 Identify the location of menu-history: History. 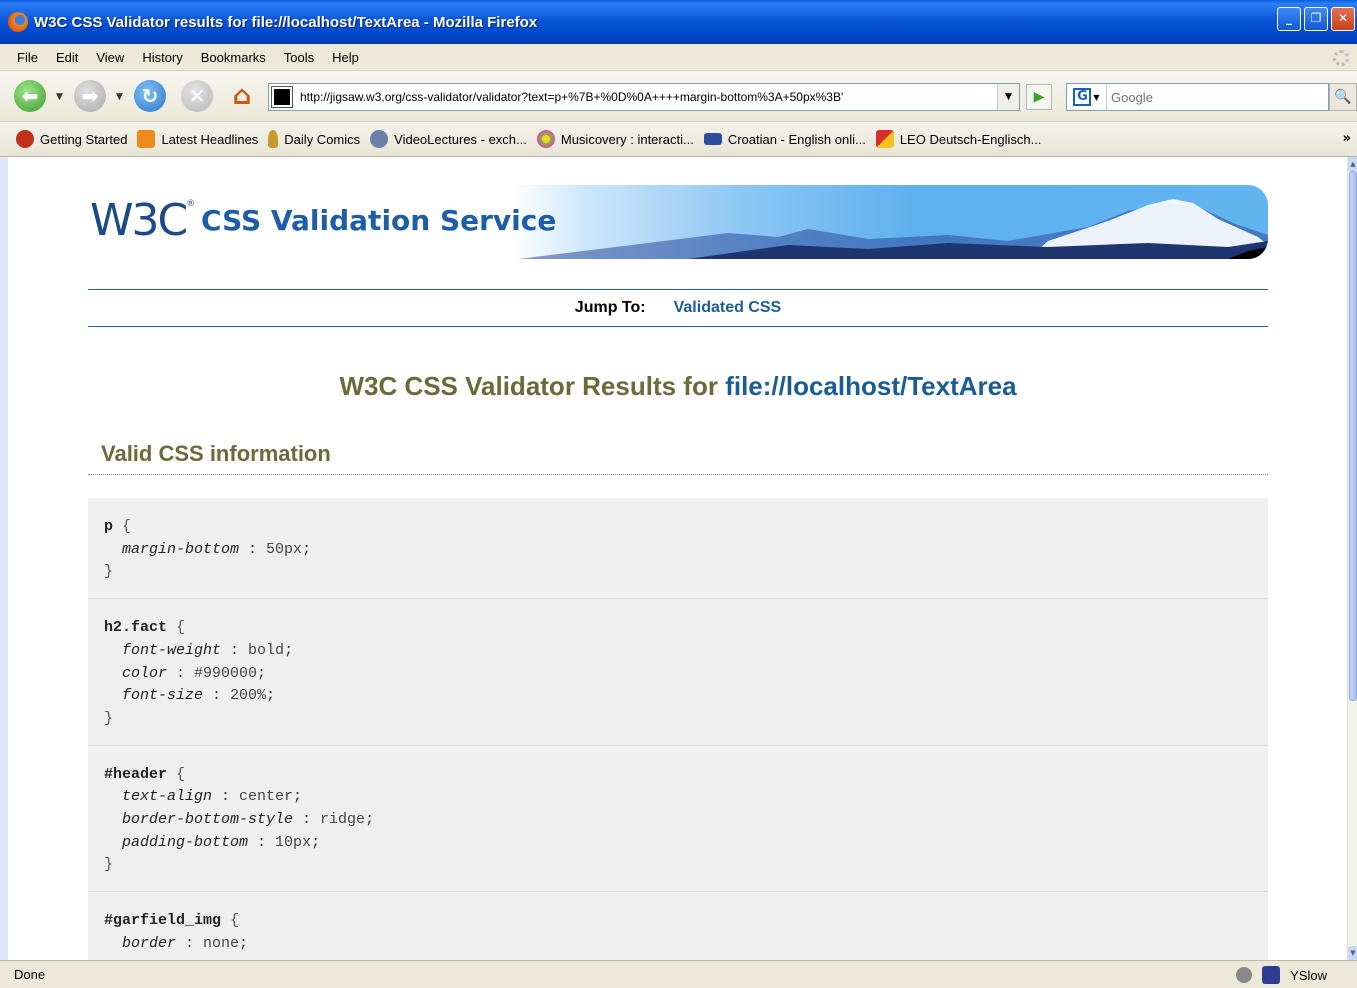
(162, 57).